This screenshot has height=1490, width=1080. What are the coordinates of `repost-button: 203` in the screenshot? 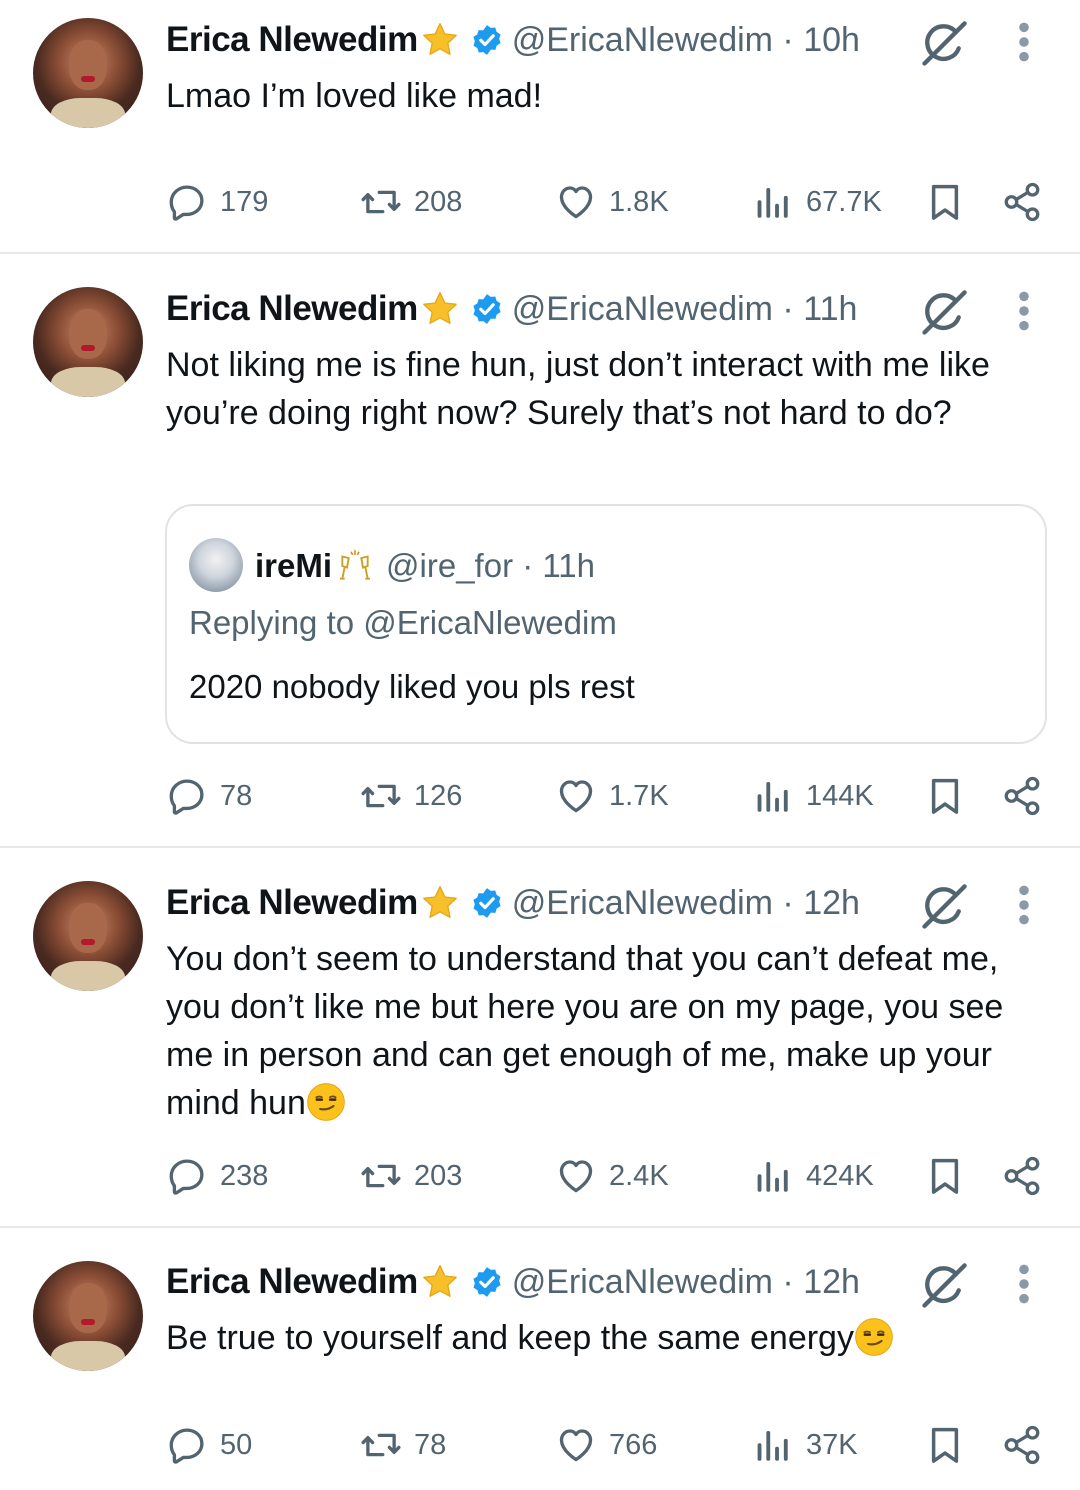 It's located at (411, 1176).